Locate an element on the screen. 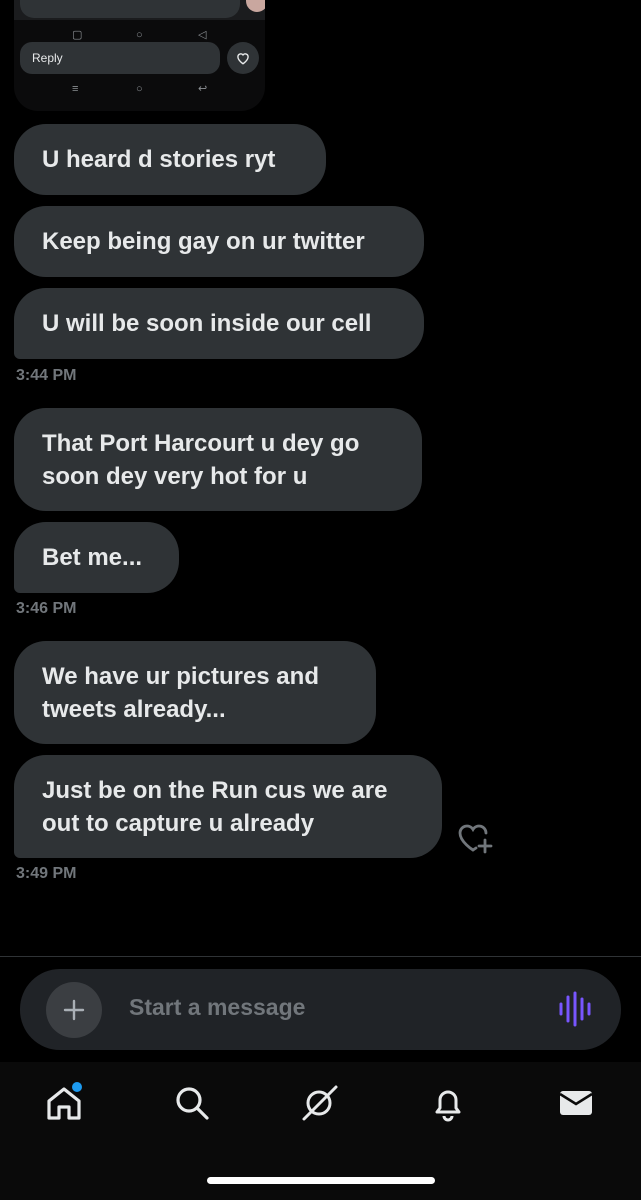 This screenshot has width=641, height=1200. media-navbar-bottom: ≡ ○ ↩ is located at coordinates (139, 89).